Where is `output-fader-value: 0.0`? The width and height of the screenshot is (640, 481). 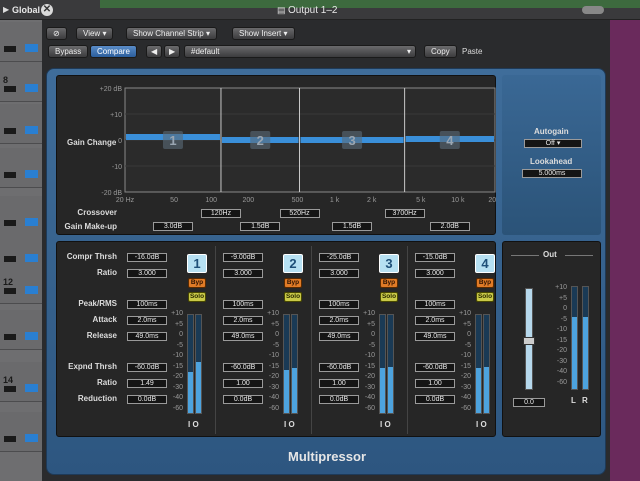 output-fader-value: 0.0 is located at coordinates (529, 402).